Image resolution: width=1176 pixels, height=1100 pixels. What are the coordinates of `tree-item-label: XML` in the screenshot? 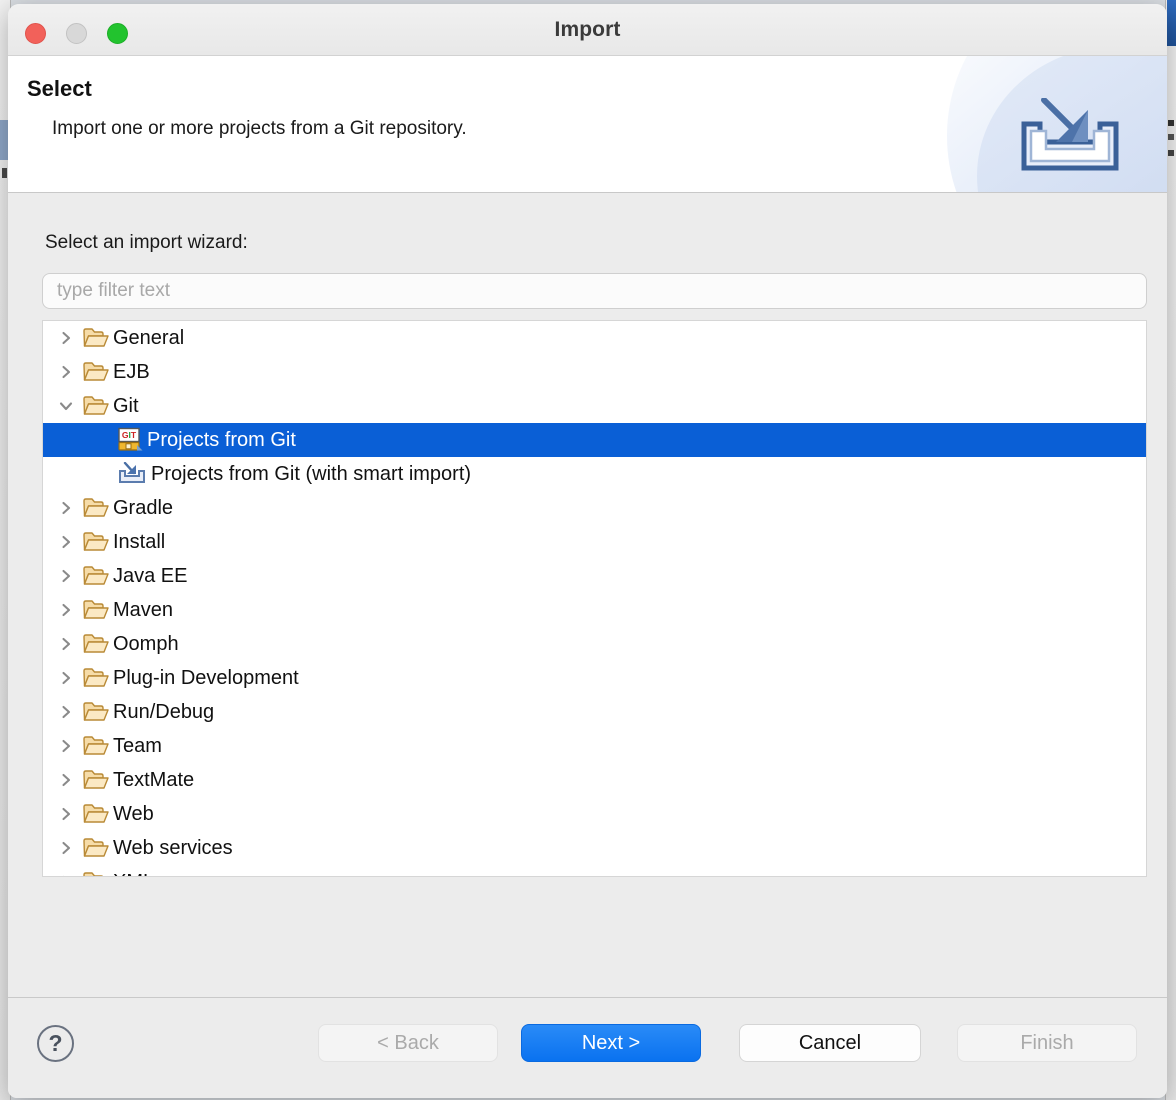 It's located at (133, 874).